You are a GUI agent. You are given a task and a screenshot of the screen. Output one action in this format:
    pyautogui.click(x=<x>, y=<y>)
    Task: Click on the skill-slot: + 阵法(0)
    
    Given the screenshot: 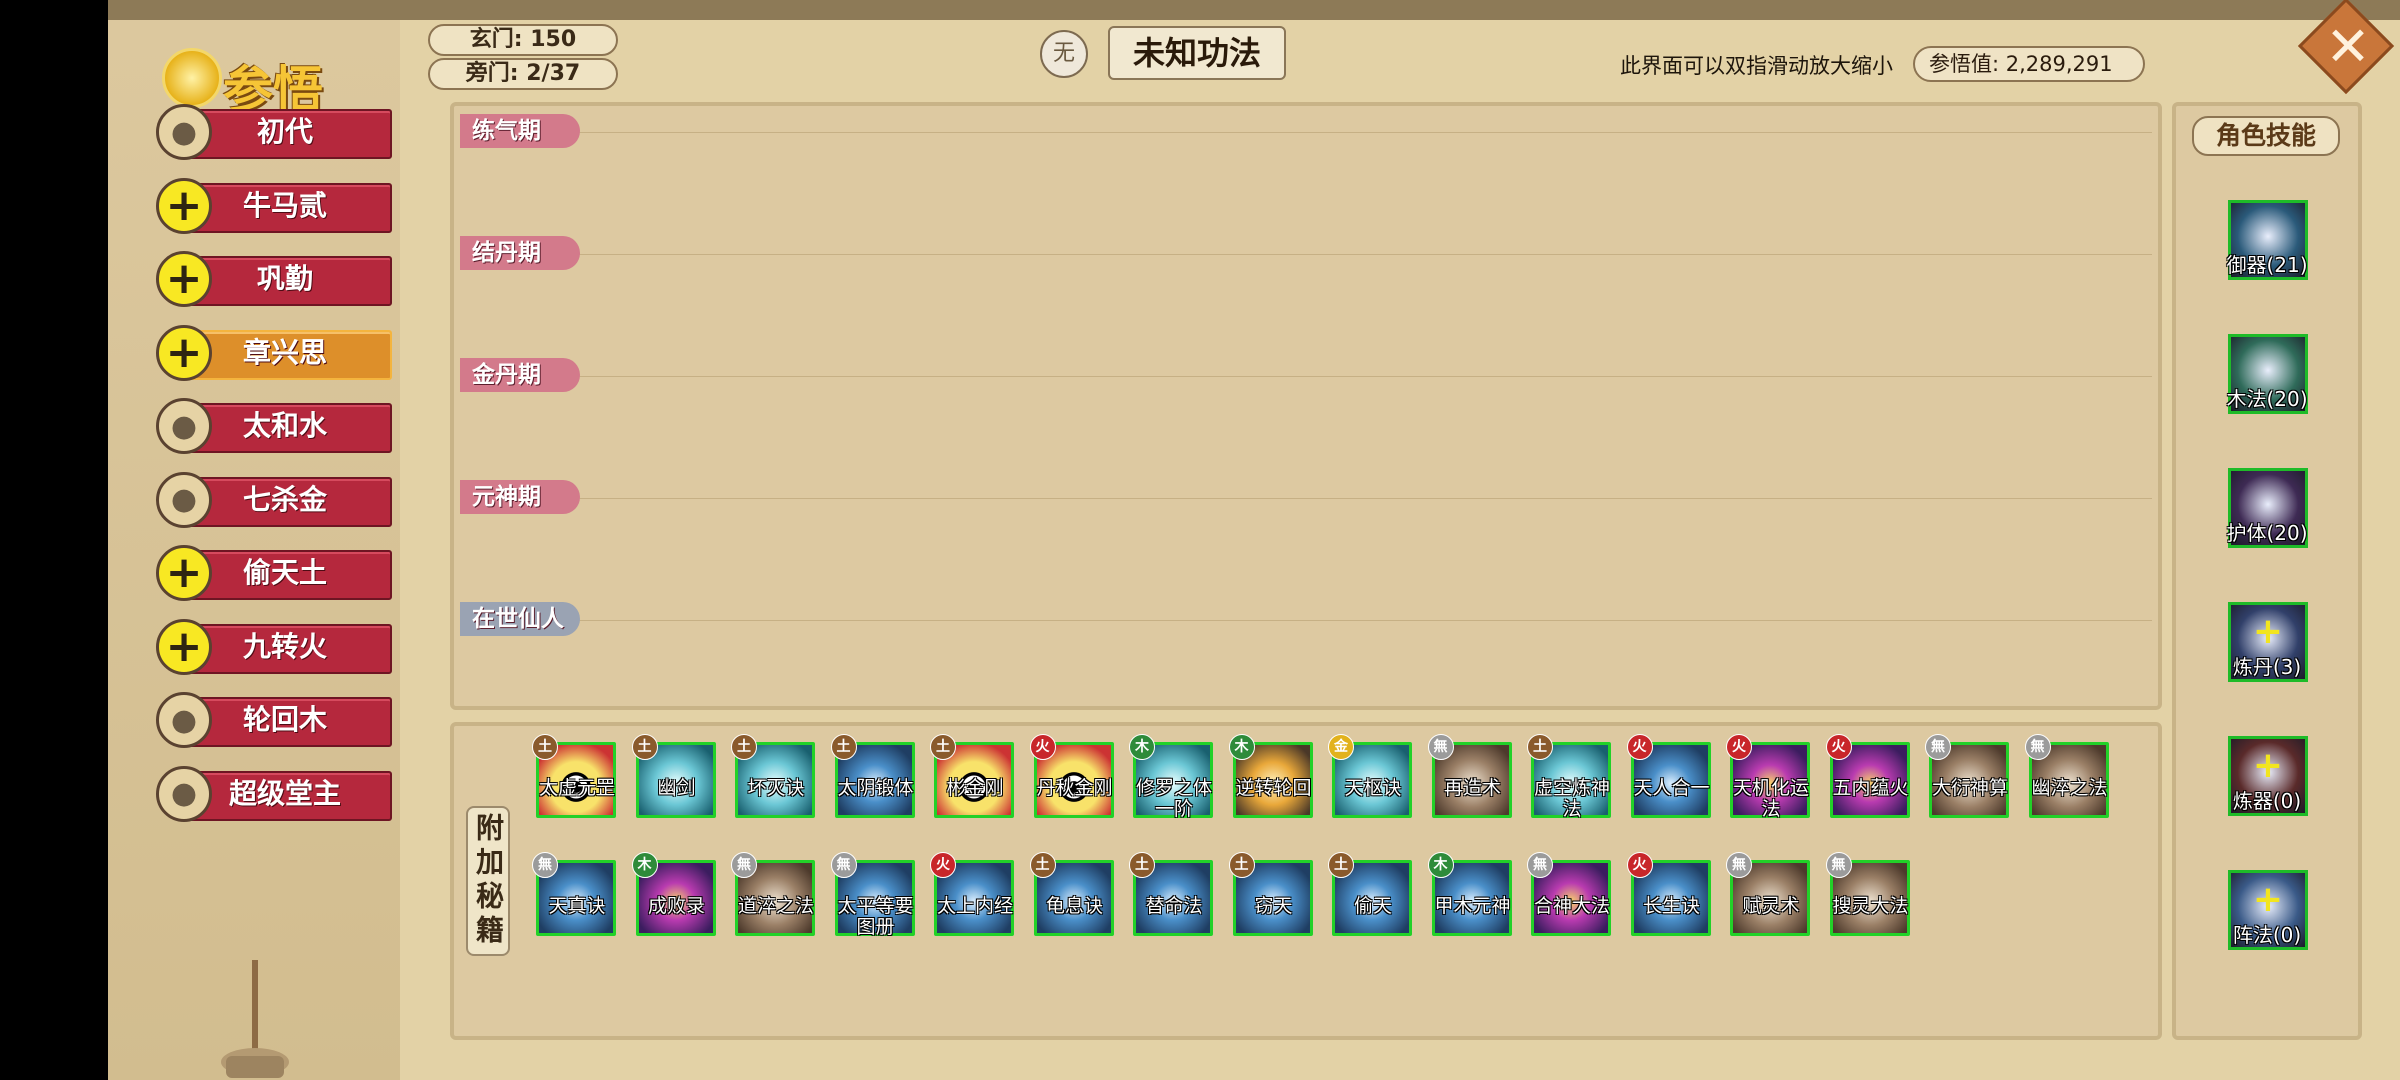 What is the action you would take?
    pyautogui.click(x=2268, y=910)
    